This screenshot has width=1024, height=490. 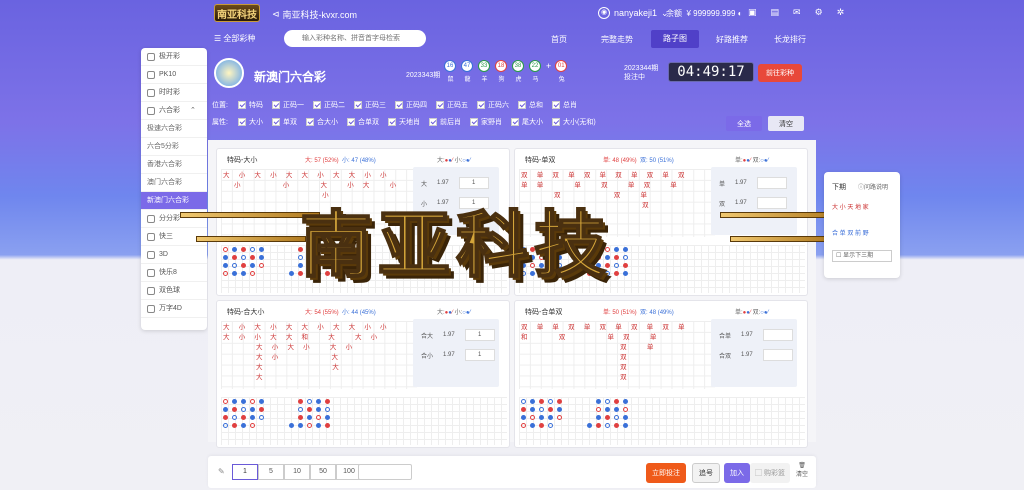 What do you see at coordinates (790, 39) in the screenshot?
I see `nav-long-dragon: 长龙排行` at bounding box center [790, 39].